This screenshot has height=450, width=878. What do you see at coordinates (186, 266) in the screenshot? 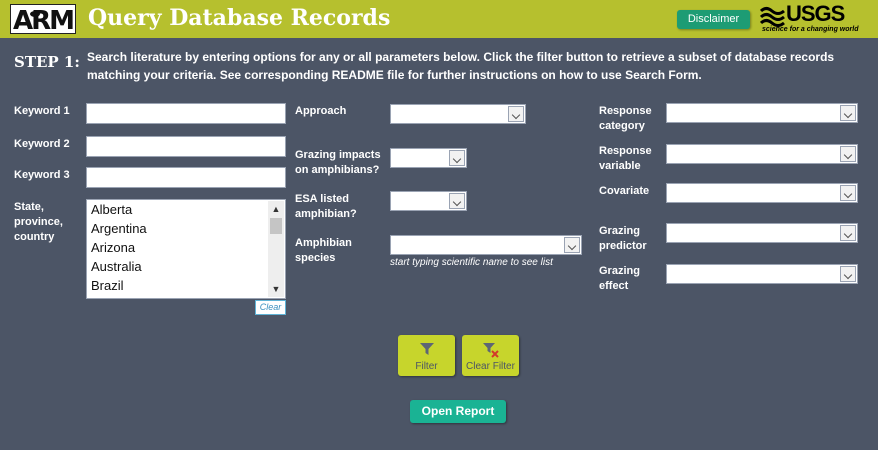
I see `list-item: Australia` at bounding box center [186, 266].